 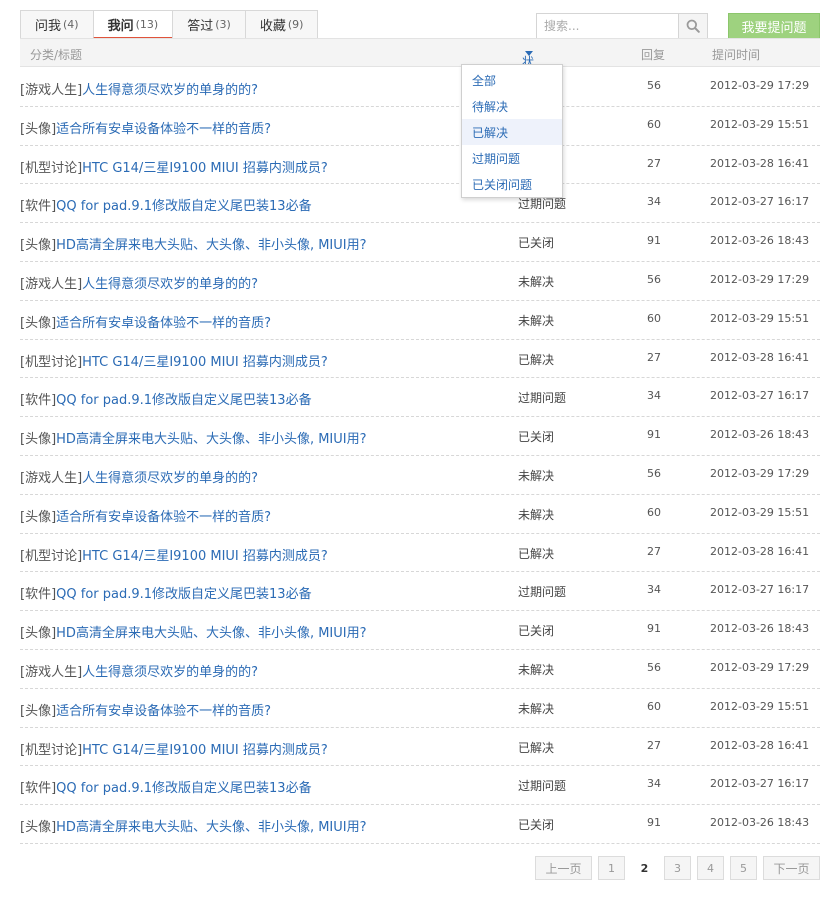 I want to click on search-box, so click(x=622, y=26).